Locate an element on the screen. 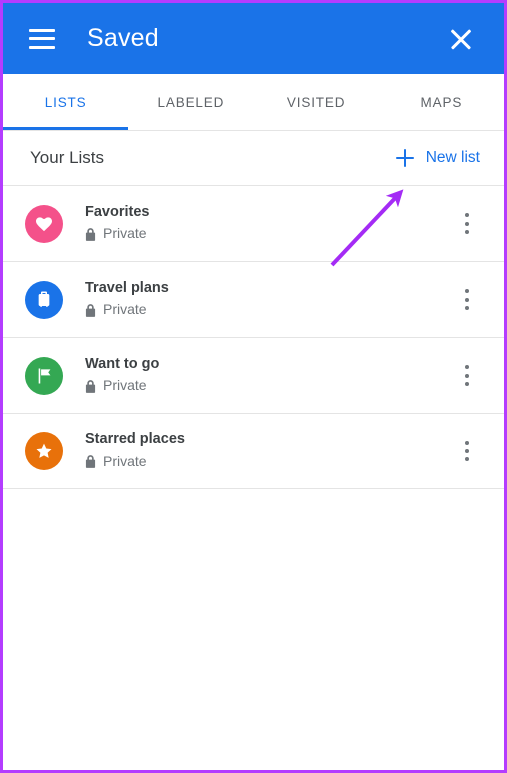 This screenshot has width=507, height=773. list-item-text: Travel plans Private is located at coordinates (268, 299).